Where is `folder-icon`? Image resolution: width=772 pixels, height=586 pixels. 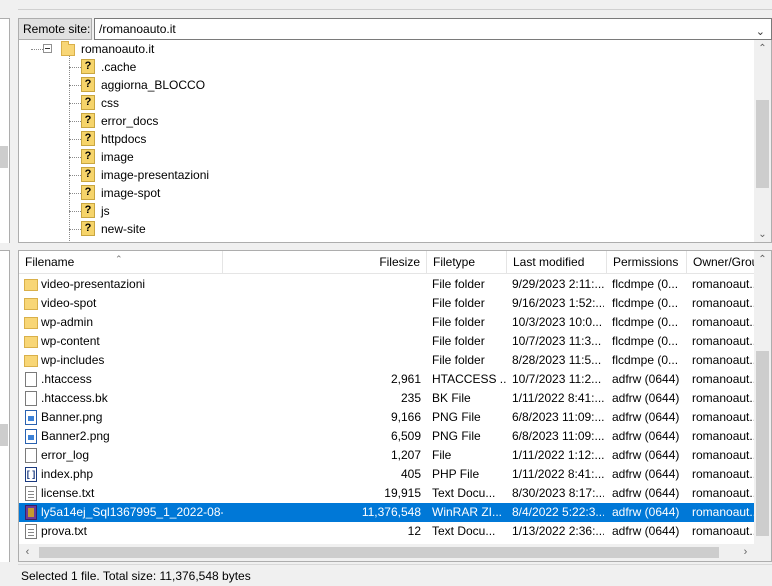 folder-icon is located at coordinates (31, 323).